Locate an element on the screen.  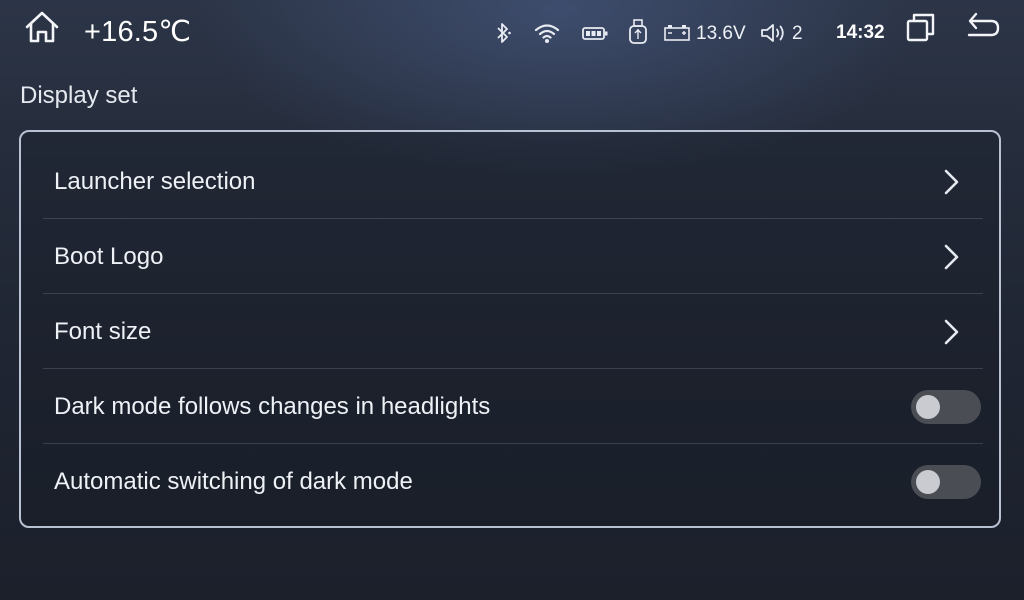
clock: 14:32 is located at coordinates (860, 32).